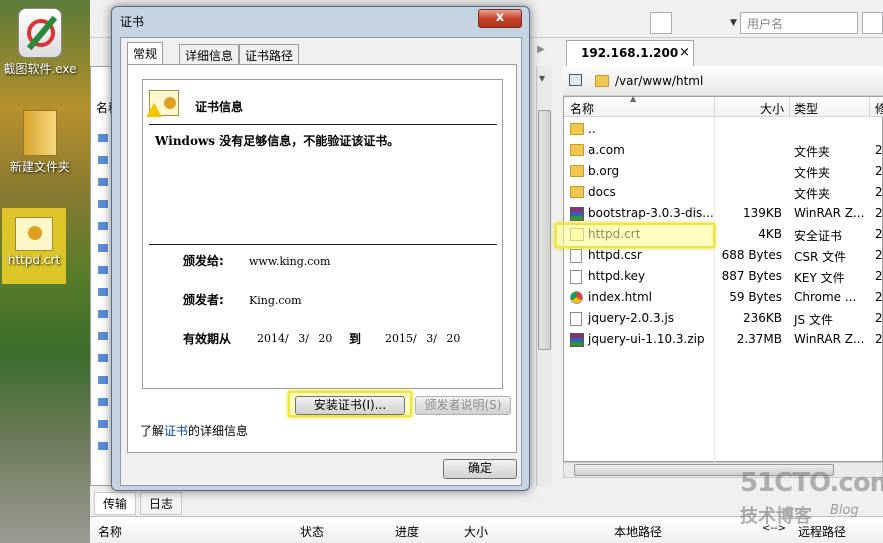 This screenshot has height=543, width=883. What do you see at coordinates (723, 339) in the screenshot?
I see `file-row: jquery-ui-1.10.3.zip 2.37MB WinRAR Z... 2(` at bounding box center [723, 339].